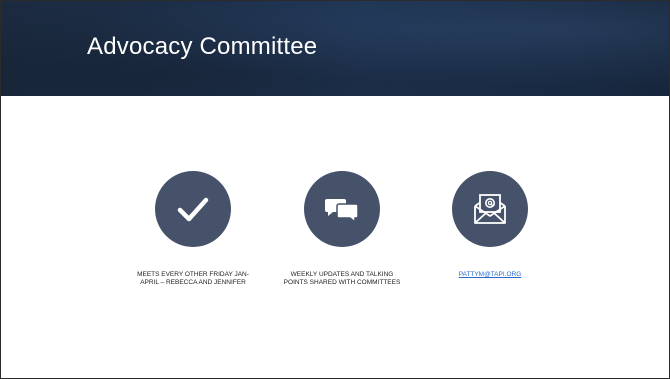 This screenshot has height=379, width=670. Describe the element at coordinates (490, 209) in the screenshot. I see `envelope-at-icon` at that location.